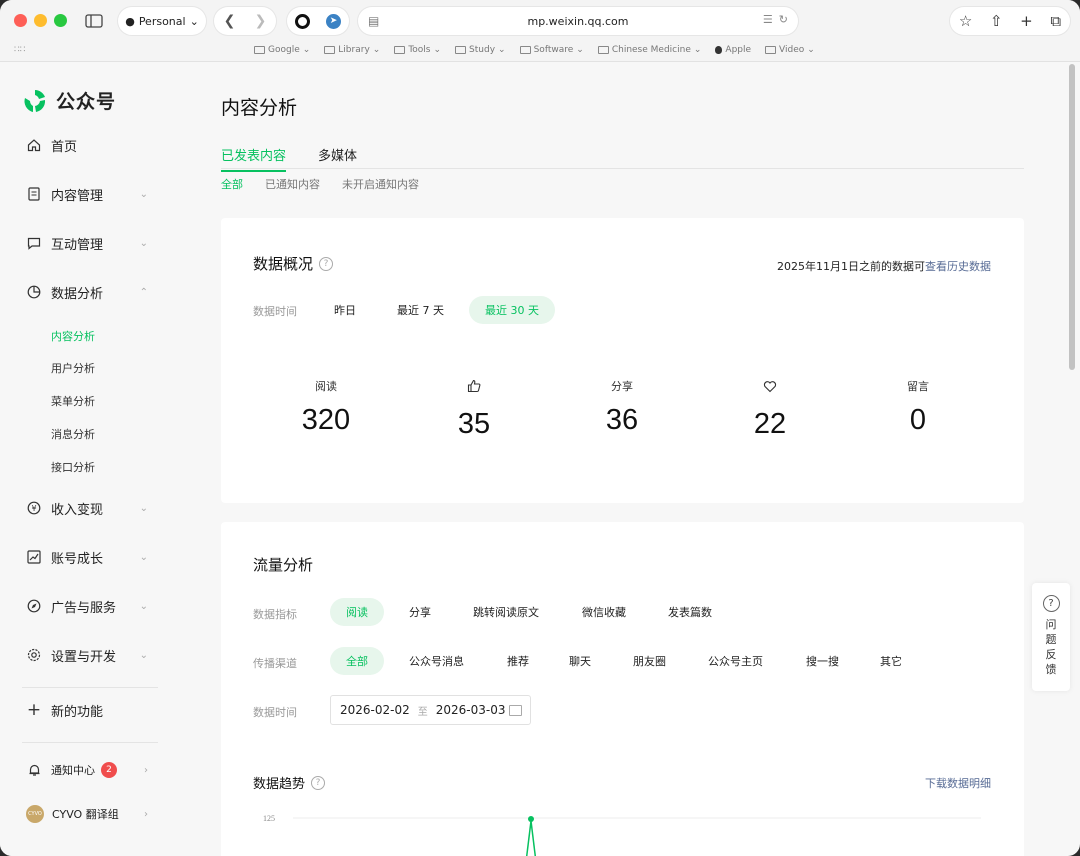  I want to click on brand: 公众号, so click(69, 100).